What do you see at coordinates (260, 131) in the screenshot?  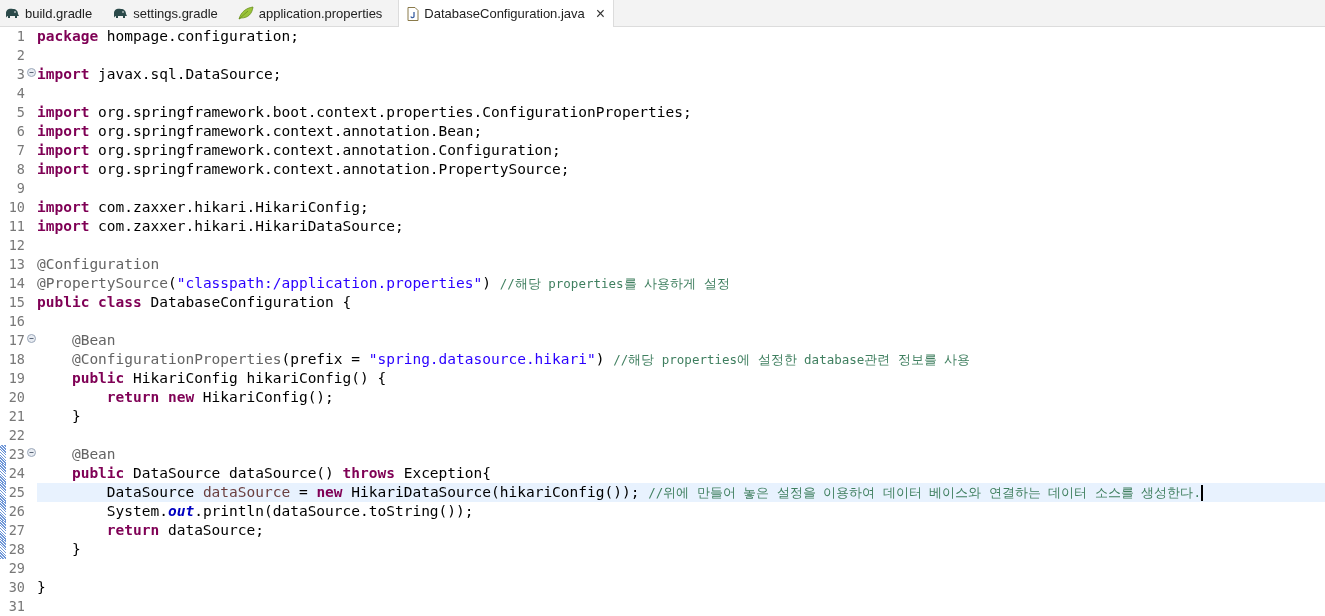 I see `code-line: import org.springframework.context.annotation.Bean;` at bounding box center [260, 131].